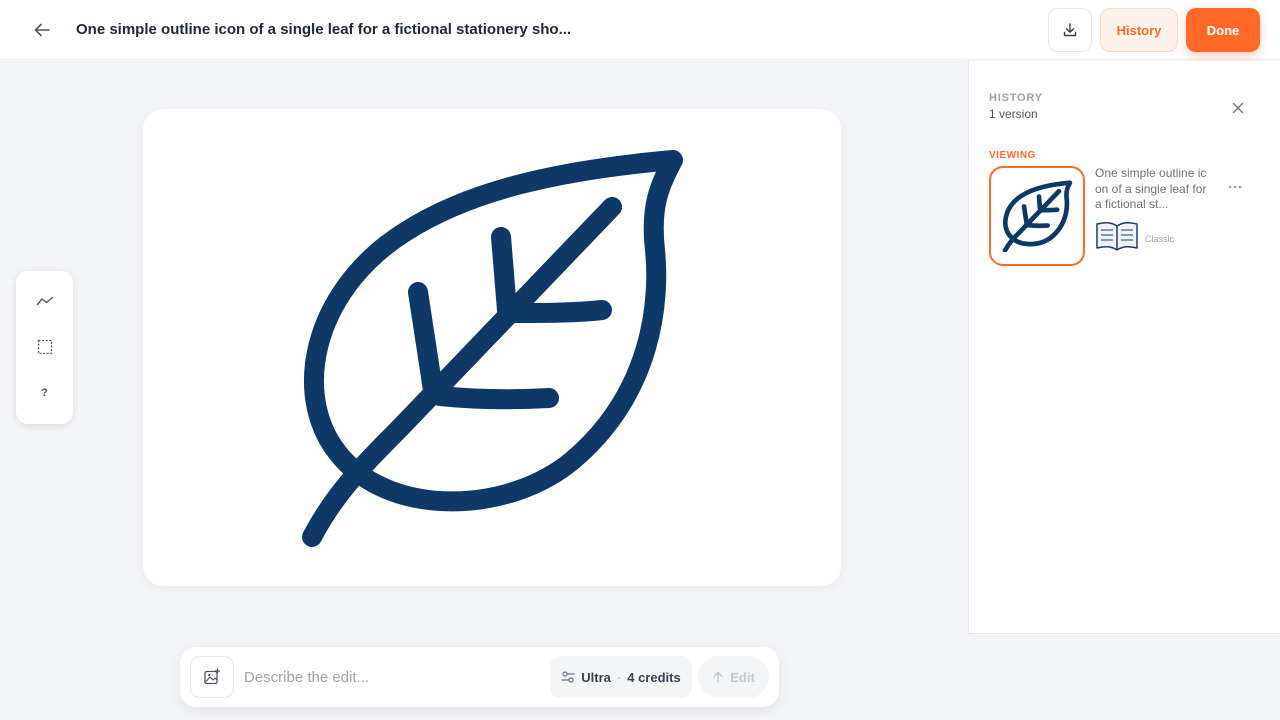 The height and width of the screenshot is (720, 1280). What do you see at coordinates (1012, 155) in the screenshot?
I see `viewing-label: VIEWING` at bounding box center [1012, 155].